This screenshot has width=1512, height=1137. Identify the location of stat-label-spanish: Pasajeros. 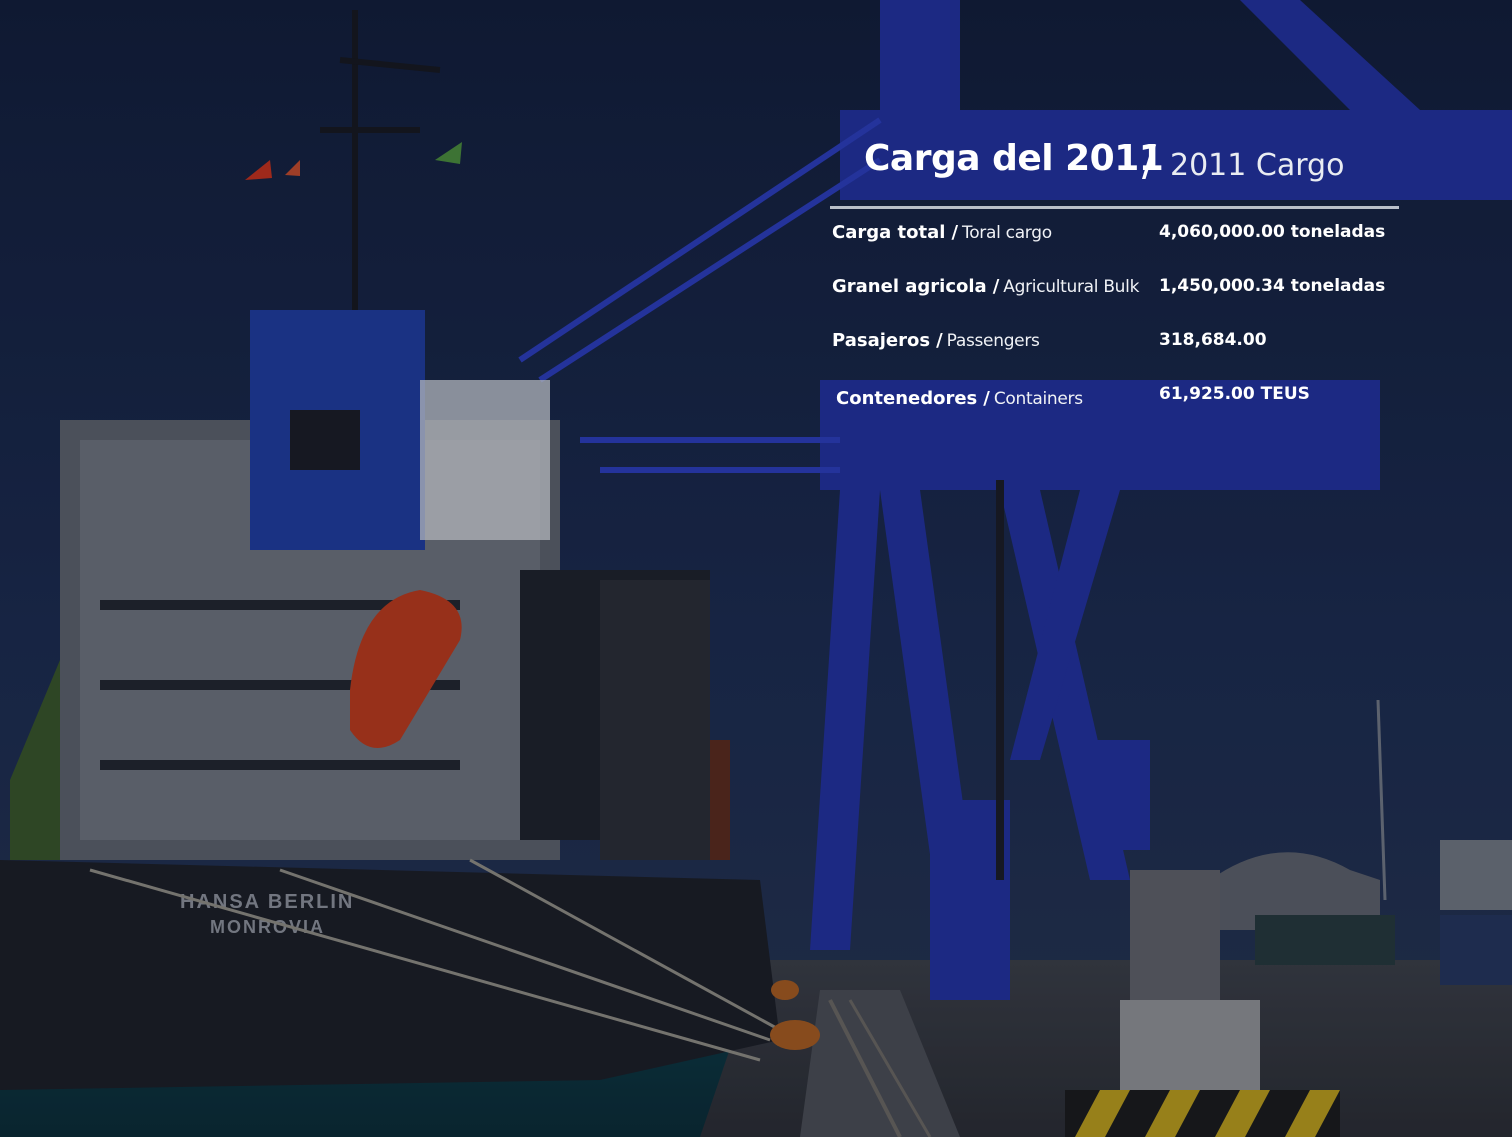
(881, 340).